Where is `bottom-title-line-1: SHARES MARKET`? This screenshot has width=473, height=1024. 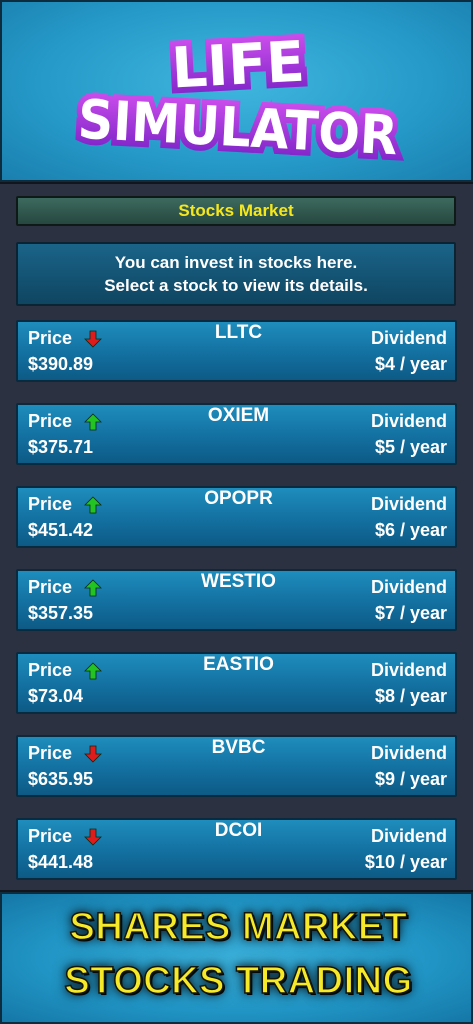
bottom-title-line-1: SHARES MARKET is located at coordinates (238, 927).